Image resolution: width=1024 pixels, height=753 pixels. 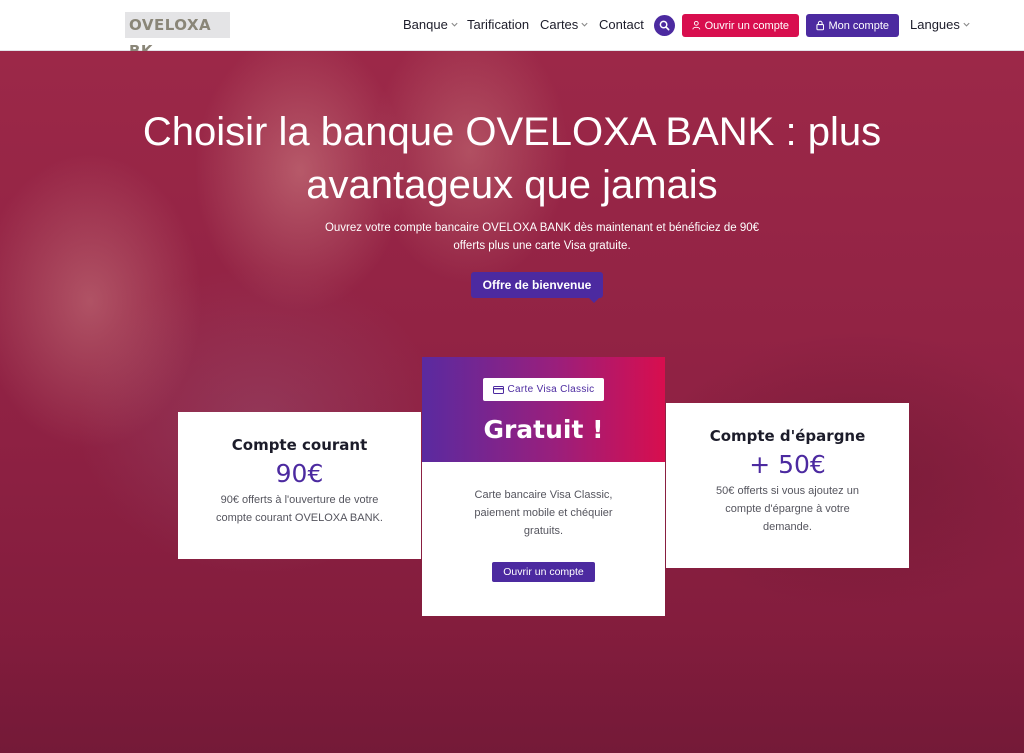 I want to click on languages-label: Langues, so click(x=935, y=24).